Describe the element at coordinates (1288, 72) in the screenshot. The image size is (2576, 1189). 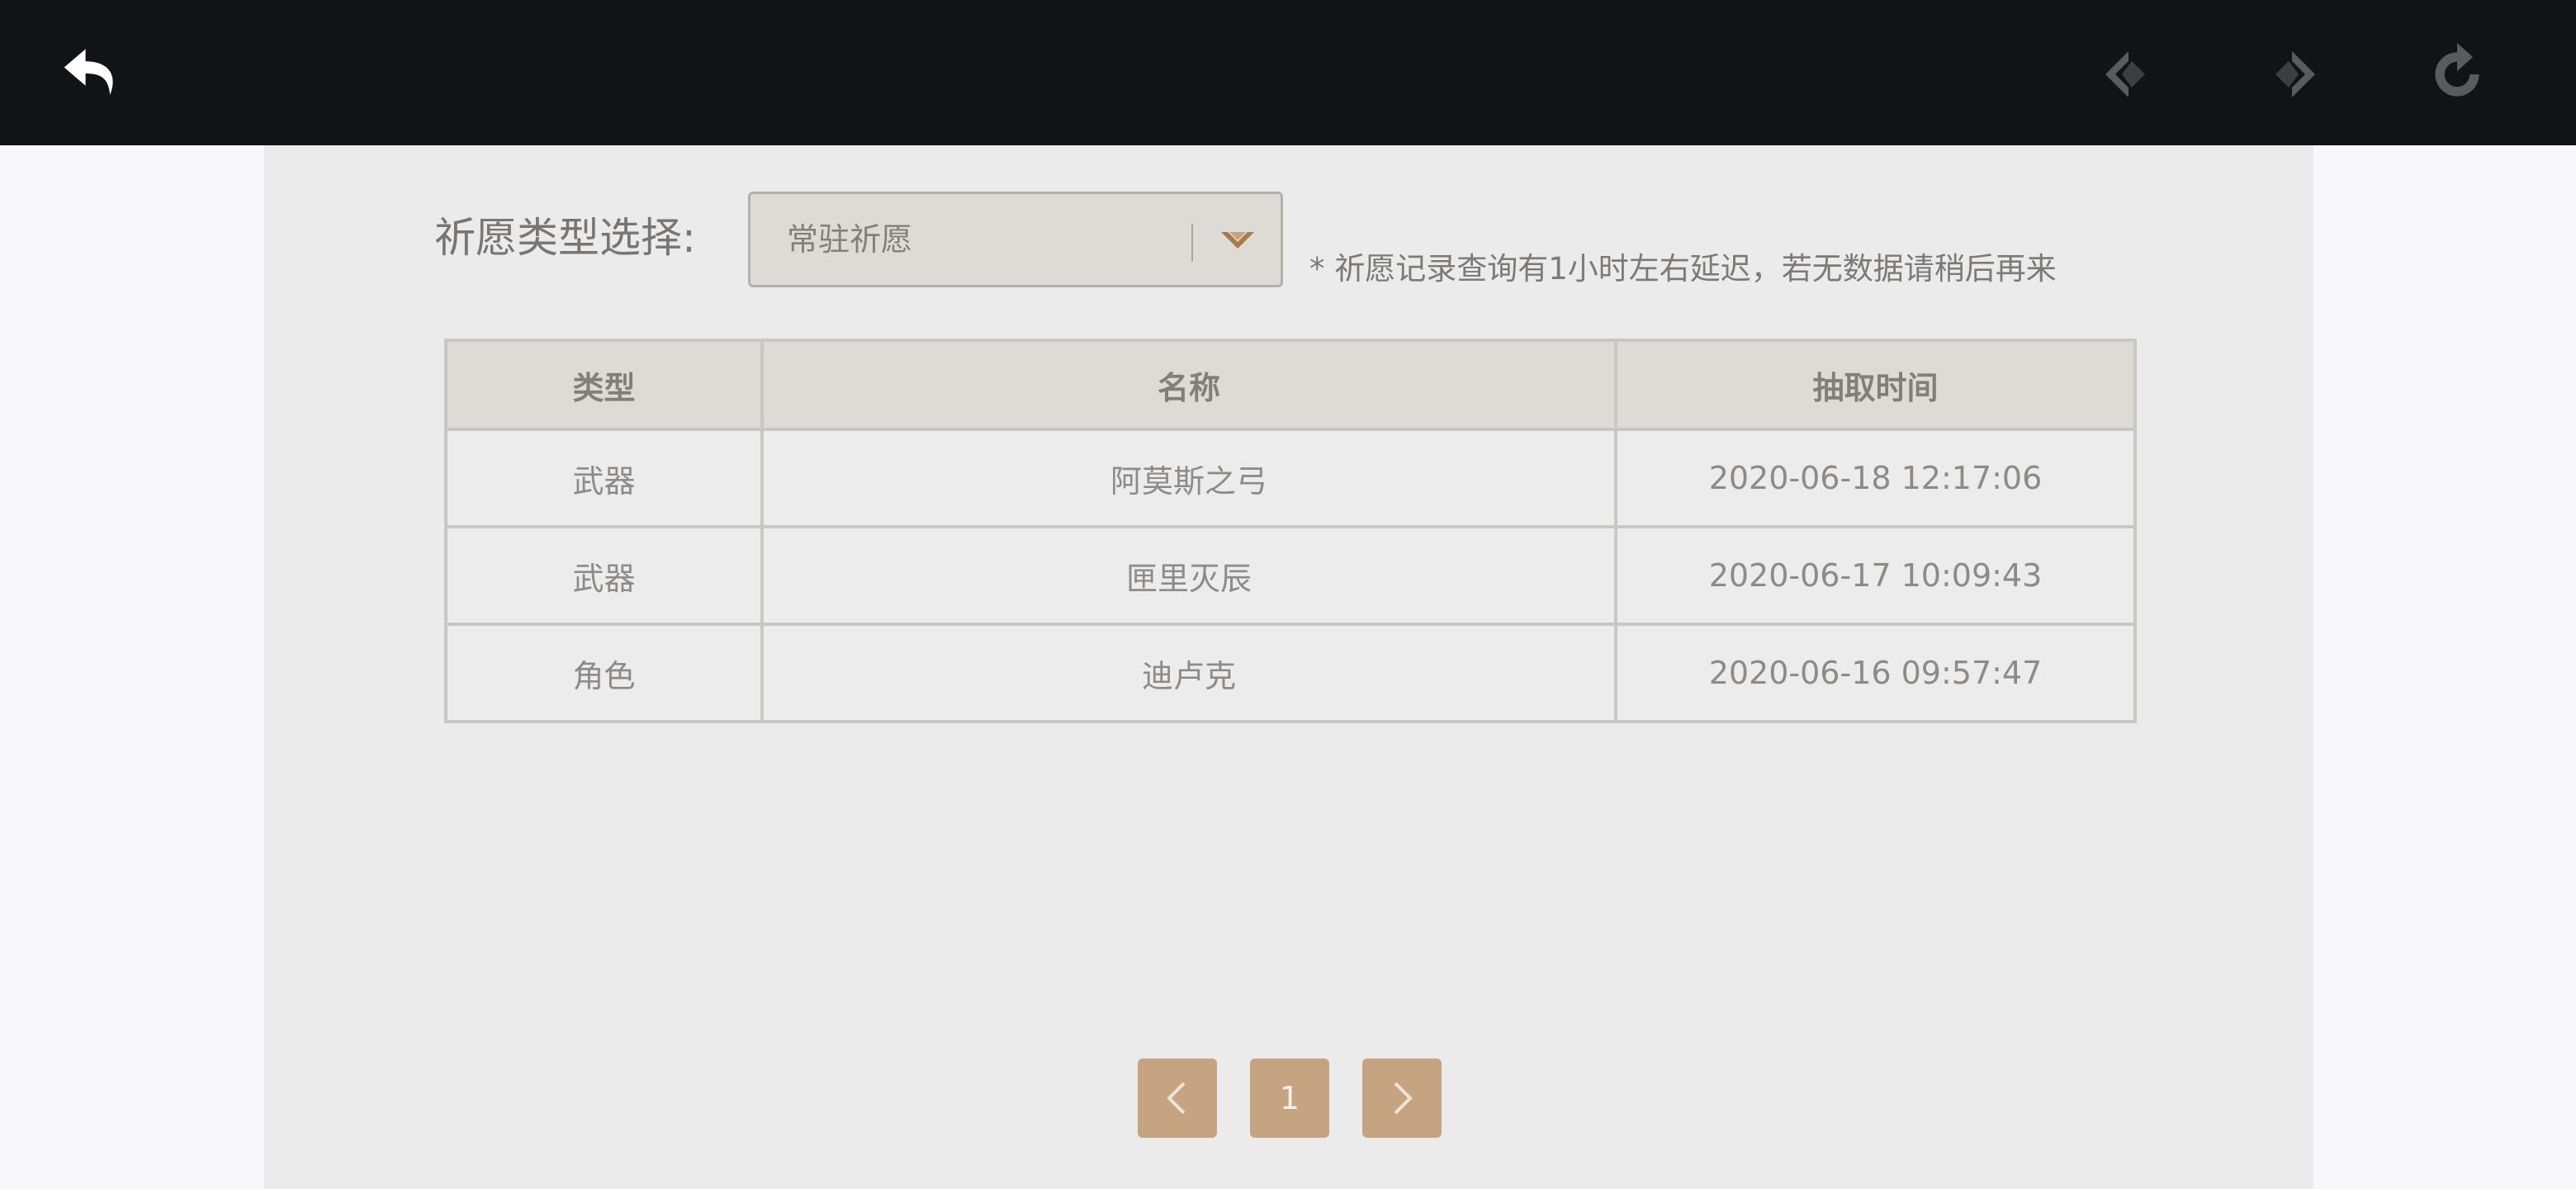
I see `top-toolbar` at that location.